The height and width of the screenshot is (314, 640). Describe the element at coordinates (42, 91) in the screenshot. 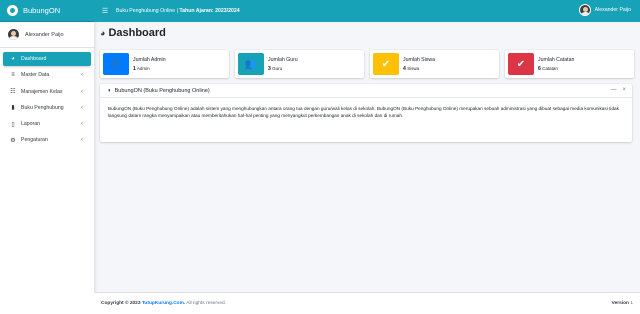

I see `sidebar-item-label: Manajemen Kelas` at that location.